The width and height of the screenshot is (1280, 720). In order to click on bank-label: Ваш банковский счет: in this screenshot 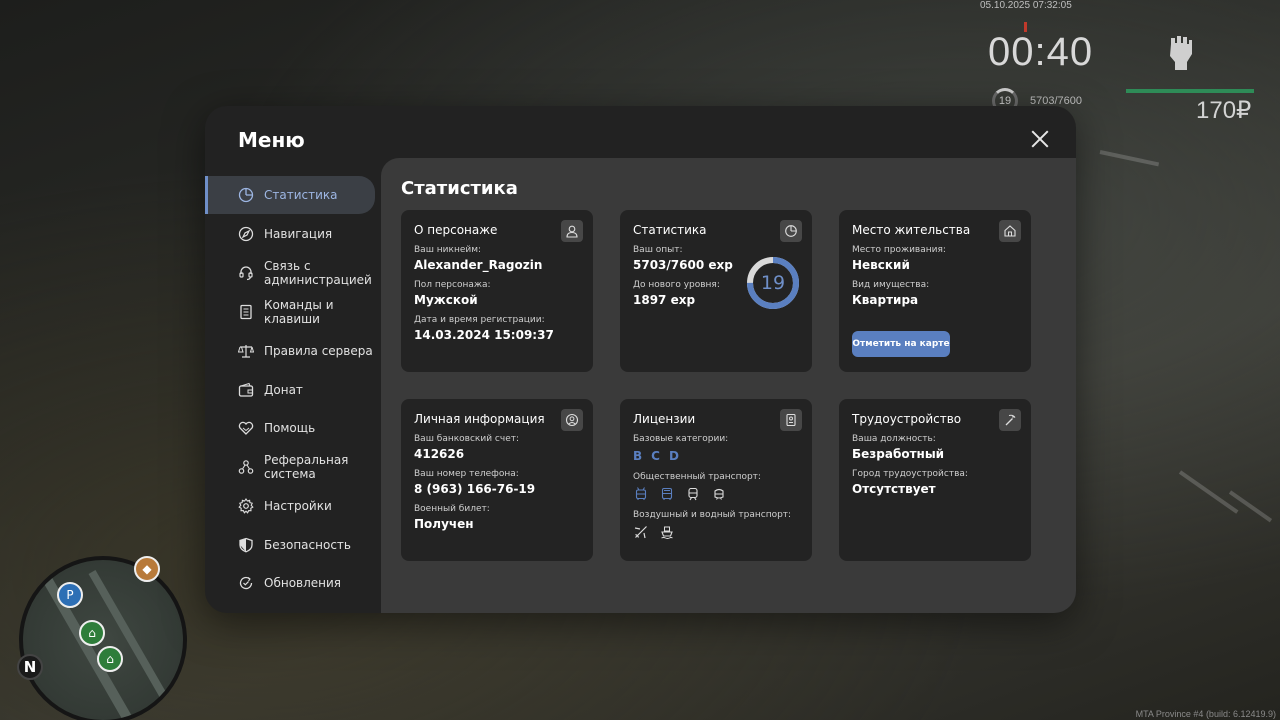, I will do `click(467, 439)`.